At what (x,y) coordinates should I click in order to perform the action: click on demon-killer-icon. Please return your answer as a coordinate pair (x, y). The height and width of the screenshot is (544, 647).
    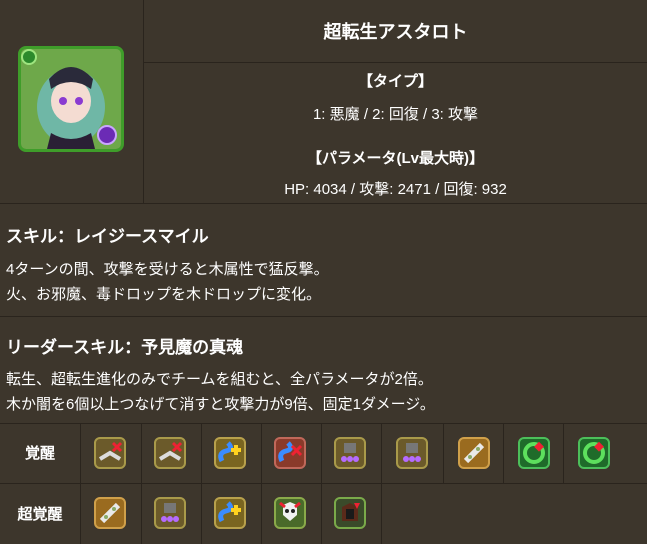
    Looking at the image, I should click on (290, 513).